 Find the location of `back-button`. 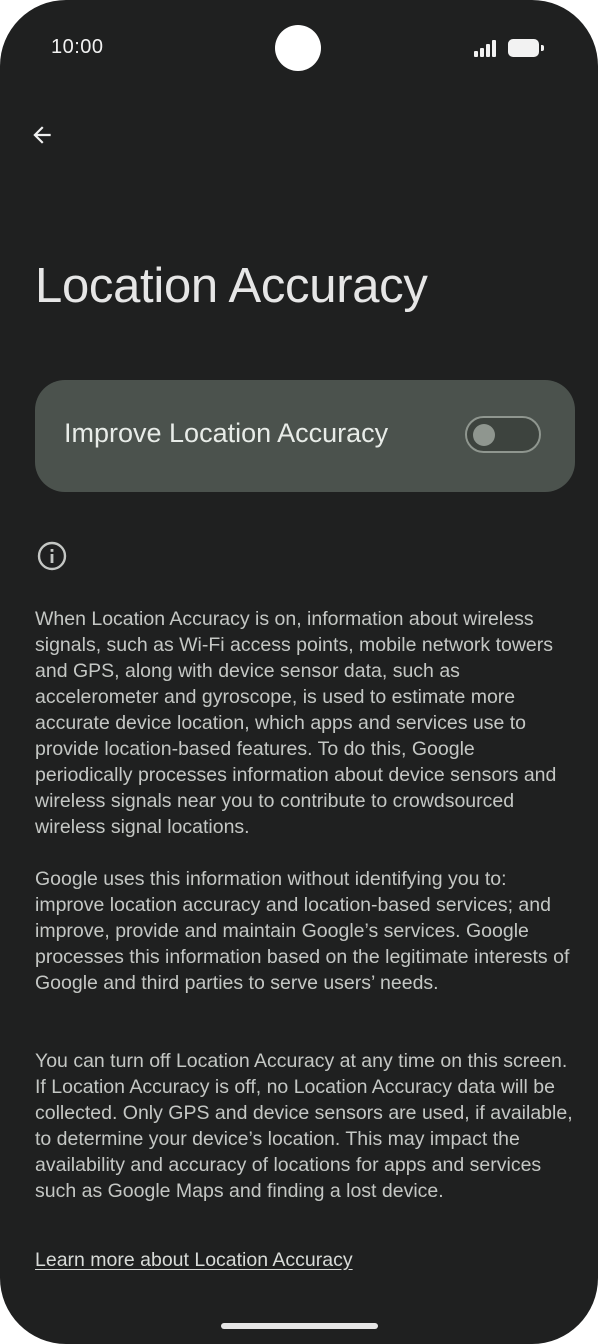

back-button is located at coordinates (42, 135).